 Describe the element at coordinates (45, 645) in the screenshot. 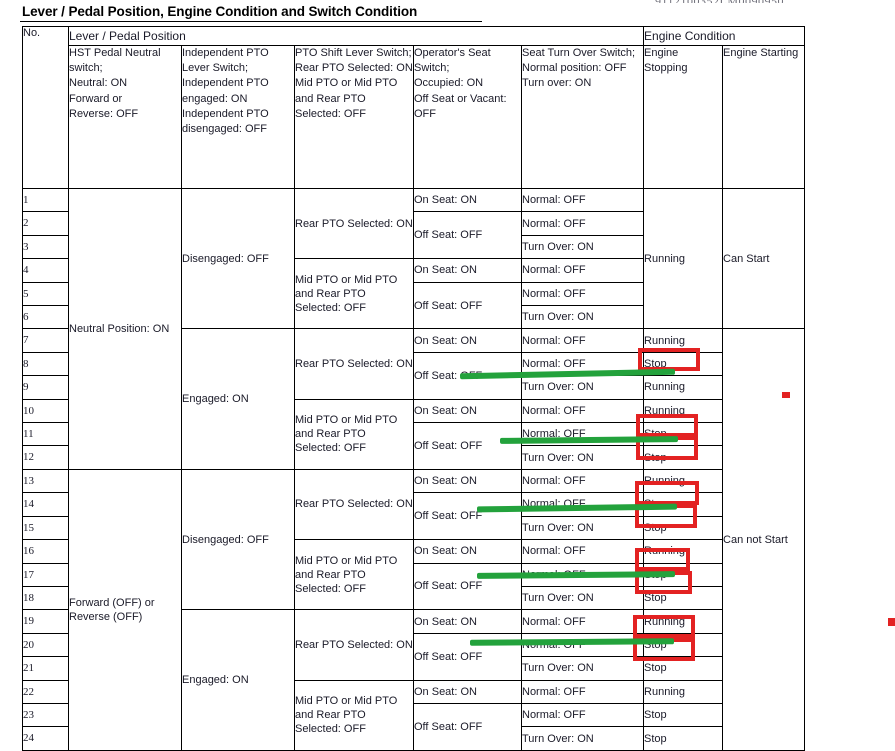

I see `row-number-cell: 20` at that location.